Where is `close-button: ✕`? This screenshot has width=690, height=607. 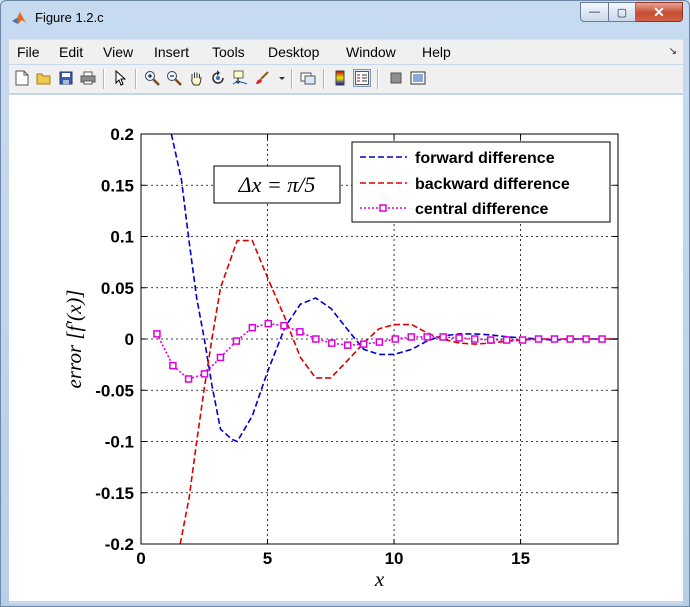
close-button: ✕ is located at coordinates (659, 12).